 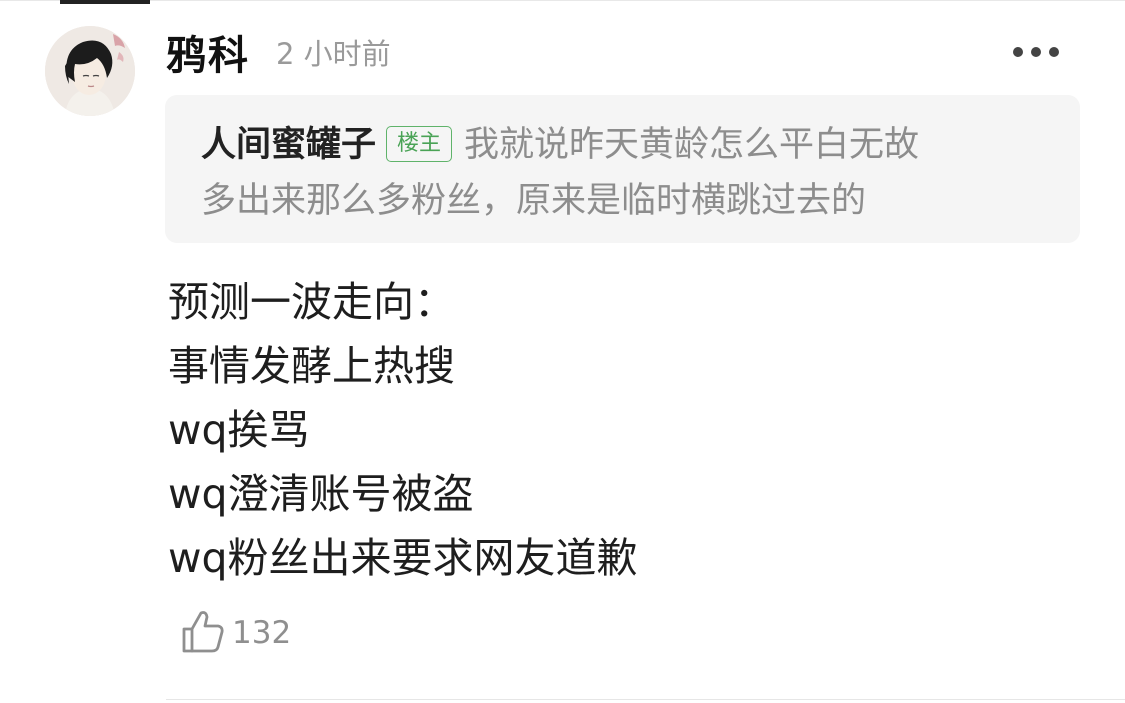 What do you see at coordinates (311, 302) in the screenshot?
I see `reply-line: 预测一波走向：` at bounding box center [311, 302].